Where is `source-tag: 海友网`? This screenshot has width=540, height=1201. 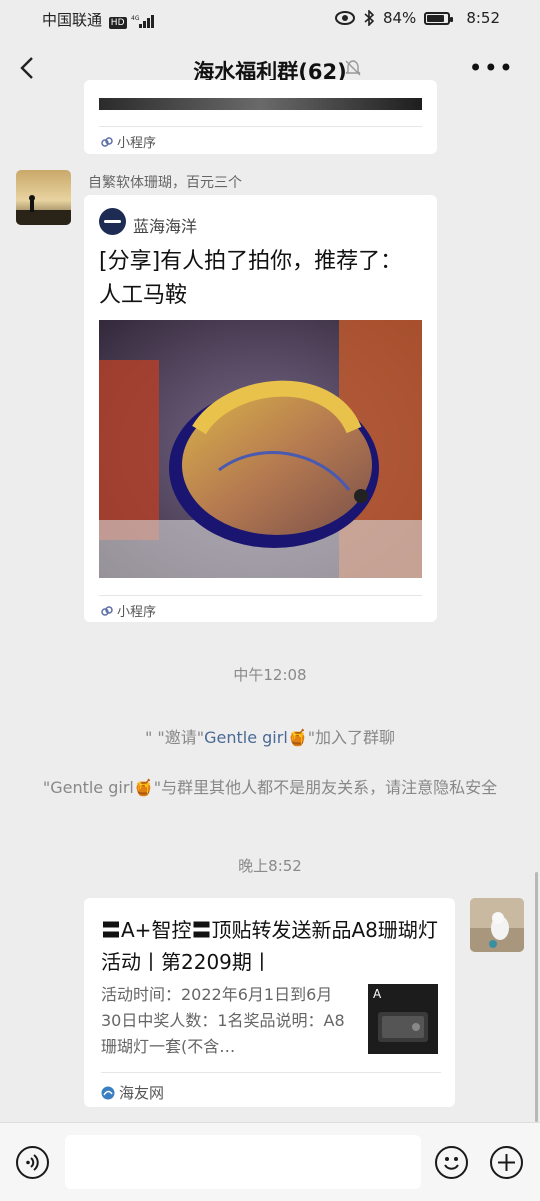
source-tag: 海友网 is located at coordinates (132, 1092).